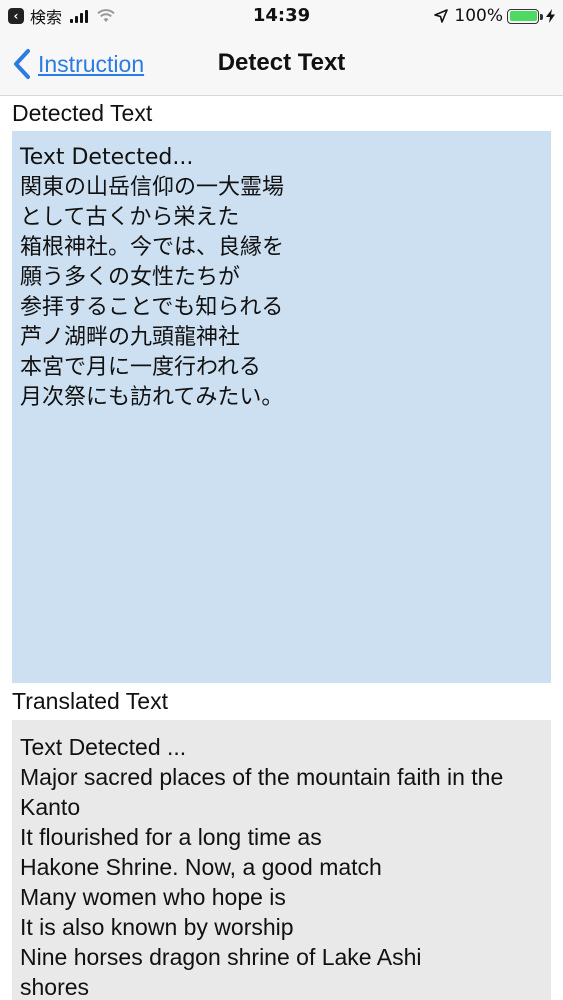  What do you see at coordinates (281, 16) in the screenshot?
I see `status-bar: ‹ 検索 14:39 100%` at bounding box center [281, 16].